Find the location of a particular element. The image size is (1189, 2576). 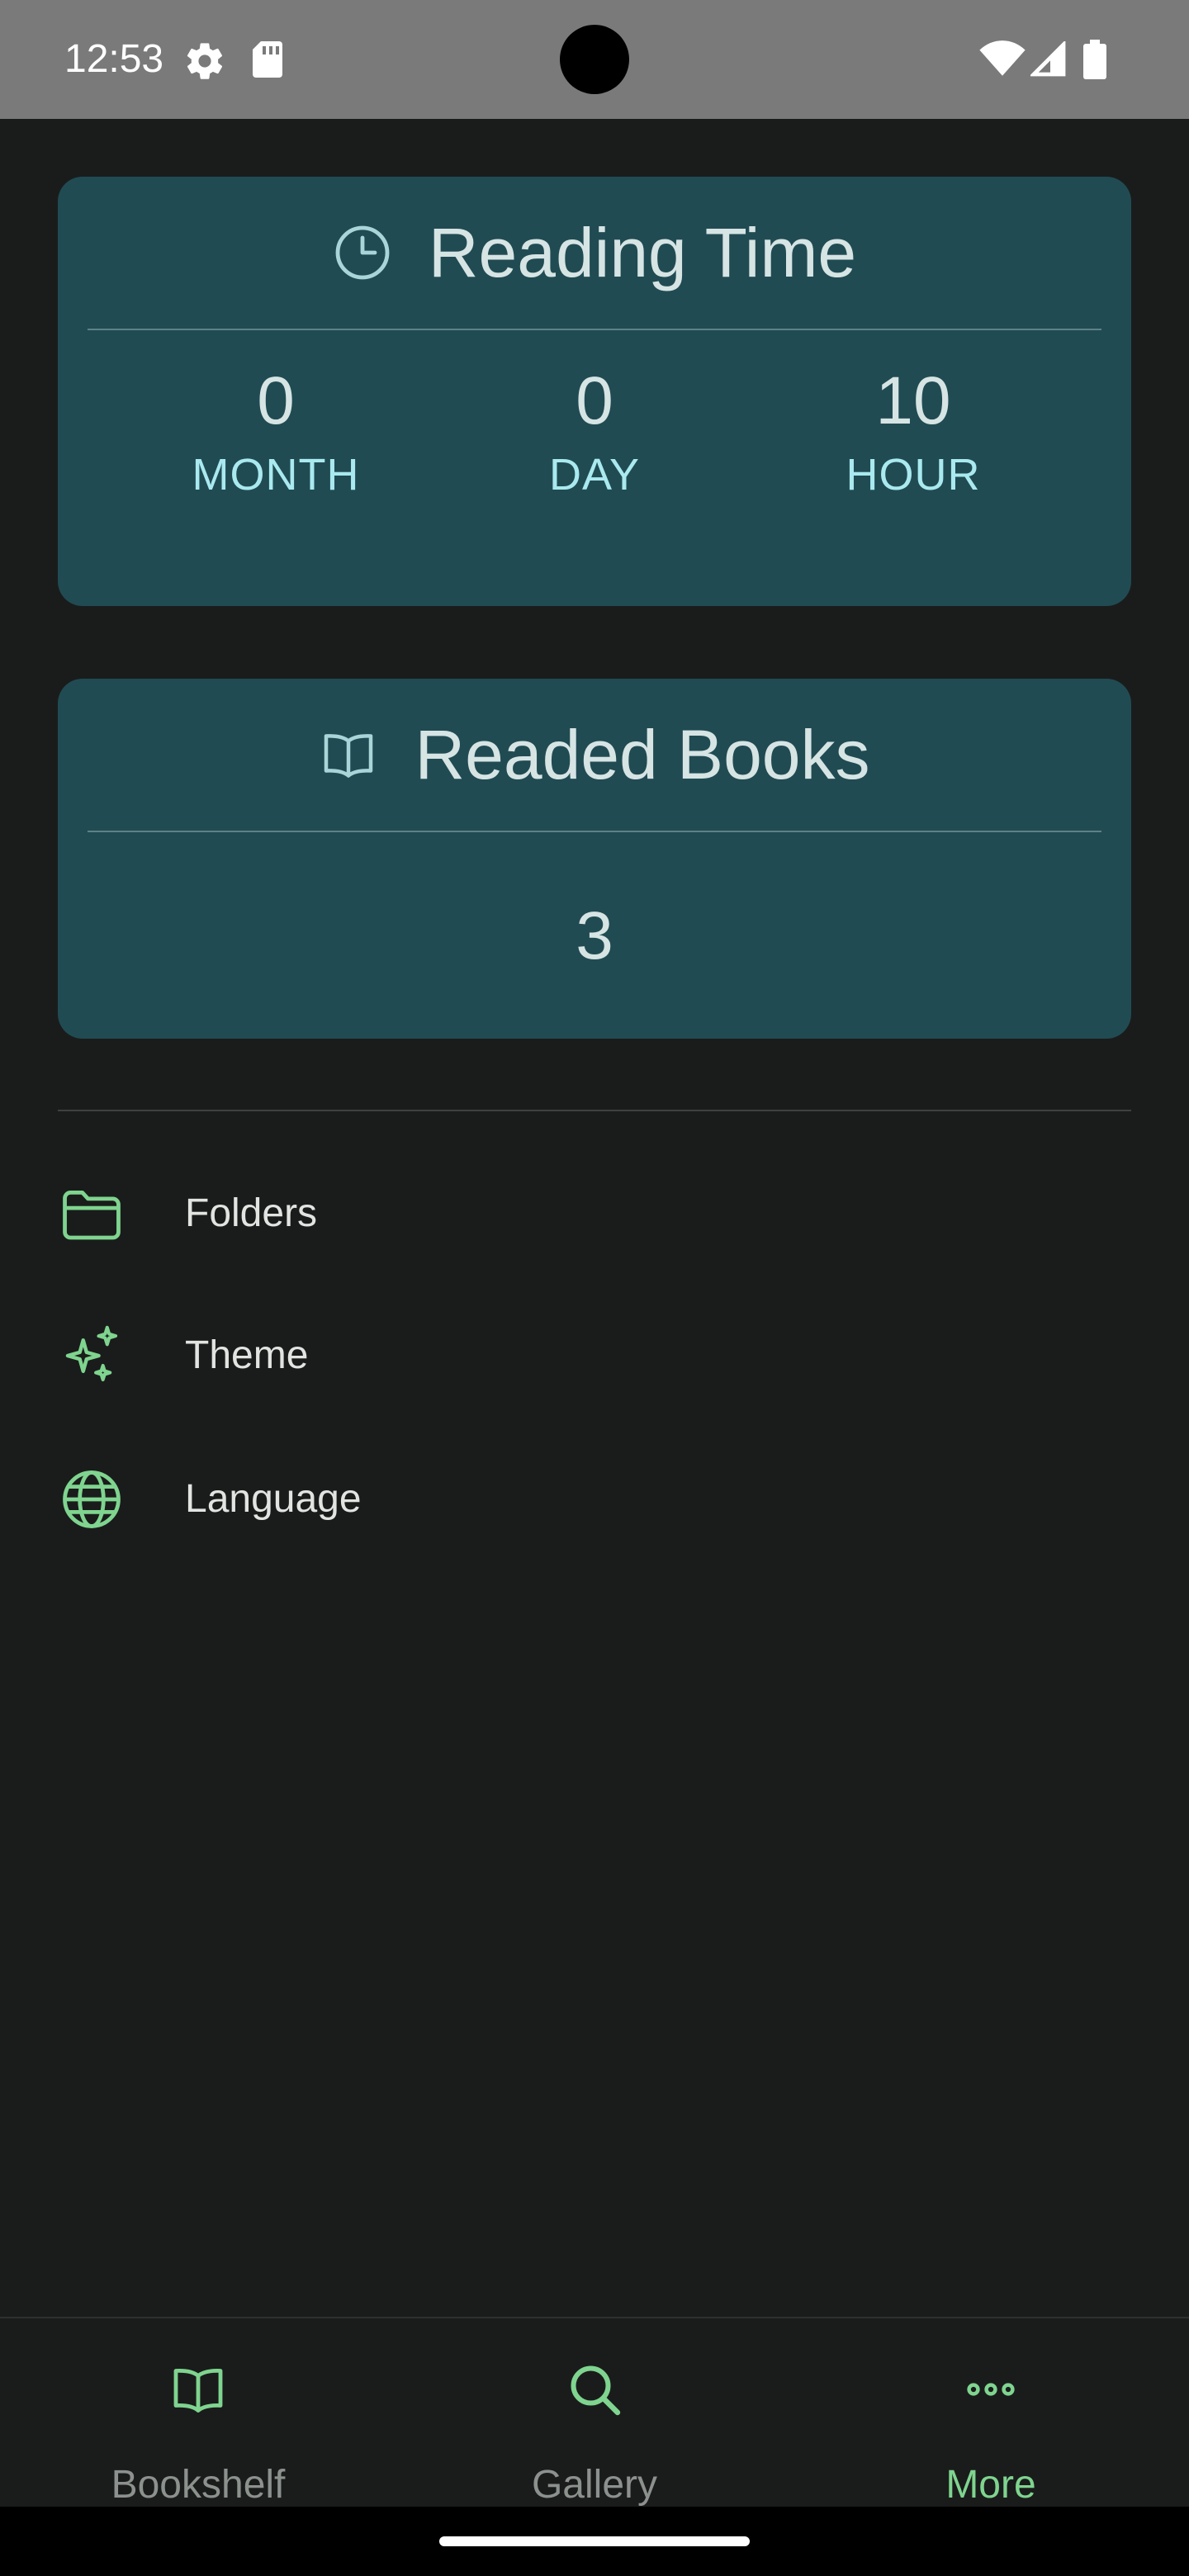

nav-label-more: More is located at coordinates (990, 2485).